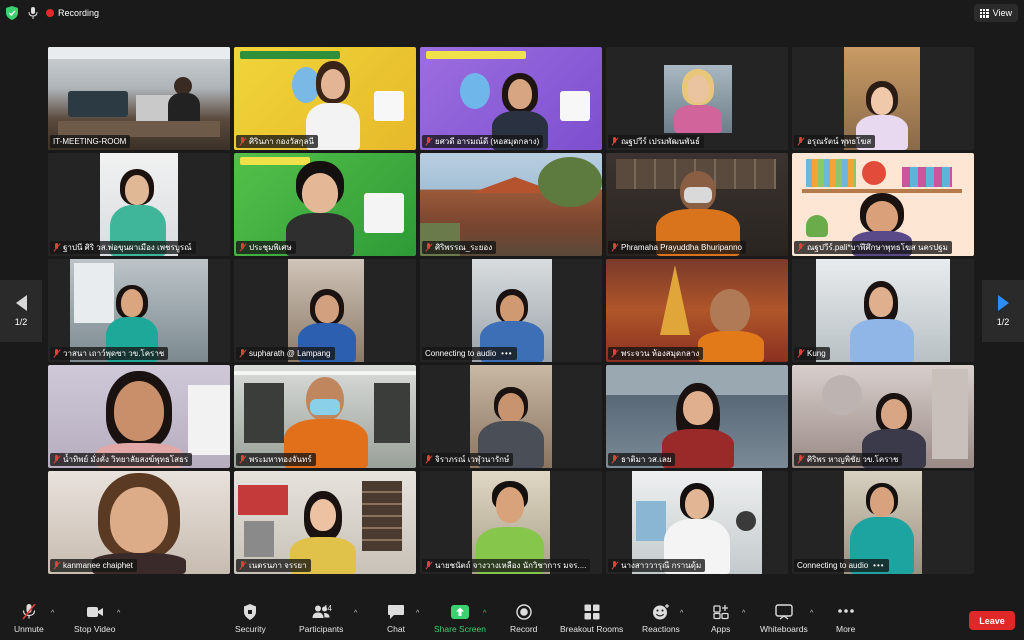  What do you see at coordinates (660, 353) in the screenshot?
I see `participant-name: พระจวน ห้องสมุดกลาง` at bounding box center [660, 353].